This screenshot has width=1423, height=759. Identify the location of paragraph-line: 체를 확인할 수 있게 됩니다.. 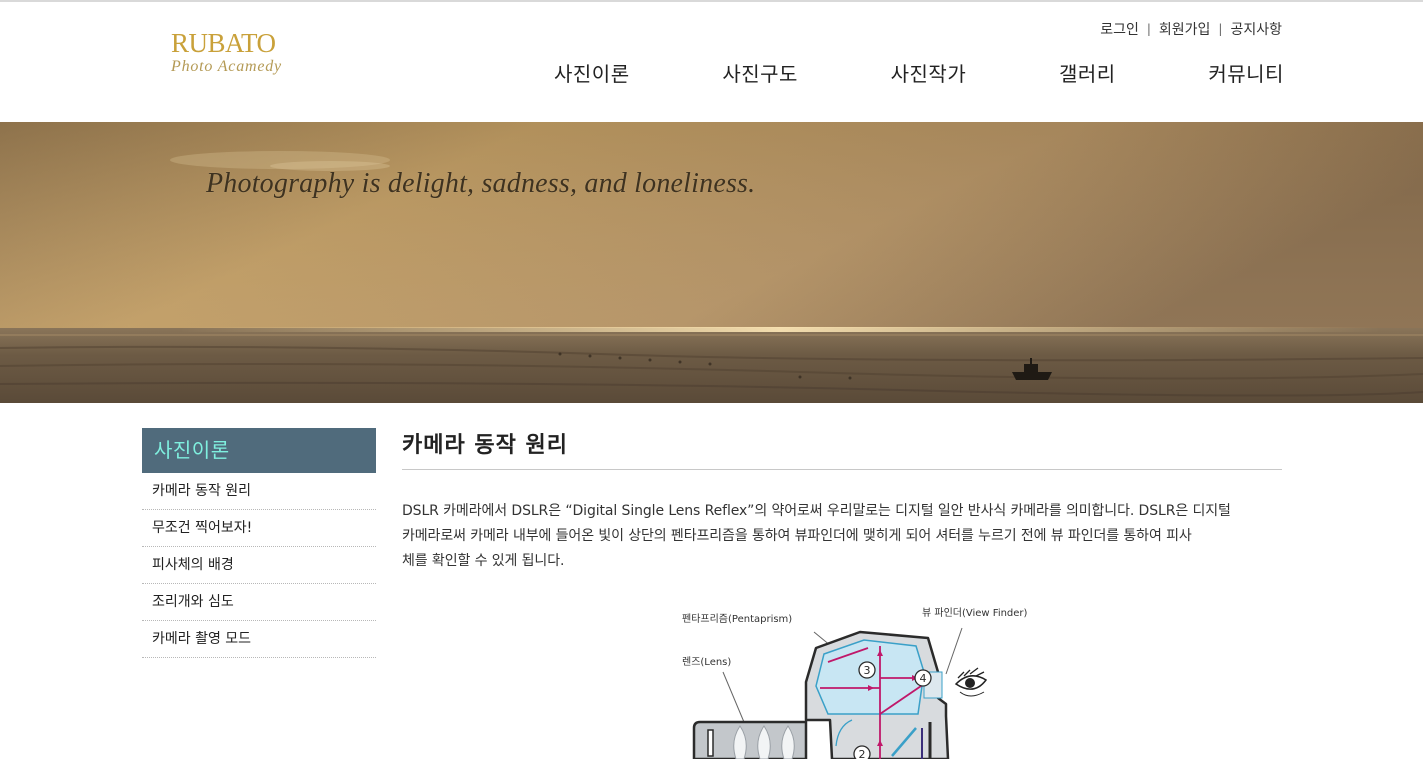
(483, 561).